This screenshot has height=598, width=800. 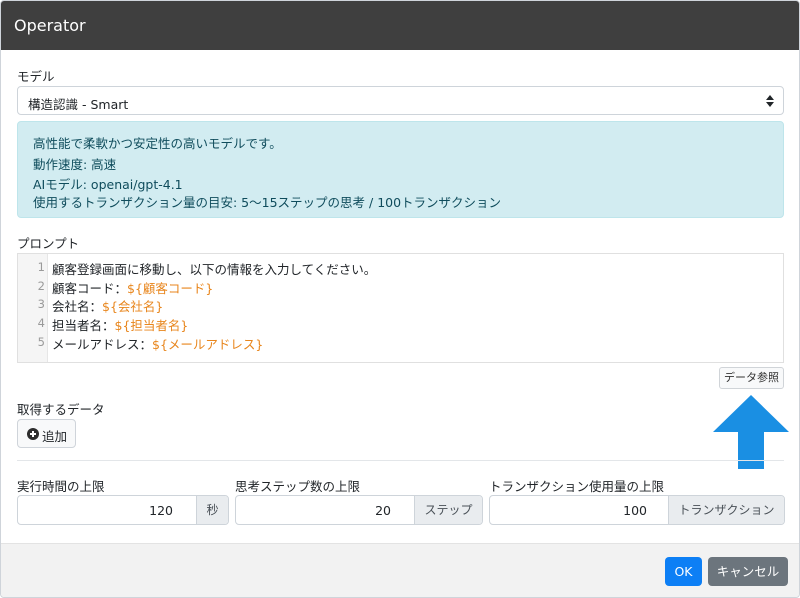 I want to click on time-limit-field: 120 秒, so click(x=123, y=510).